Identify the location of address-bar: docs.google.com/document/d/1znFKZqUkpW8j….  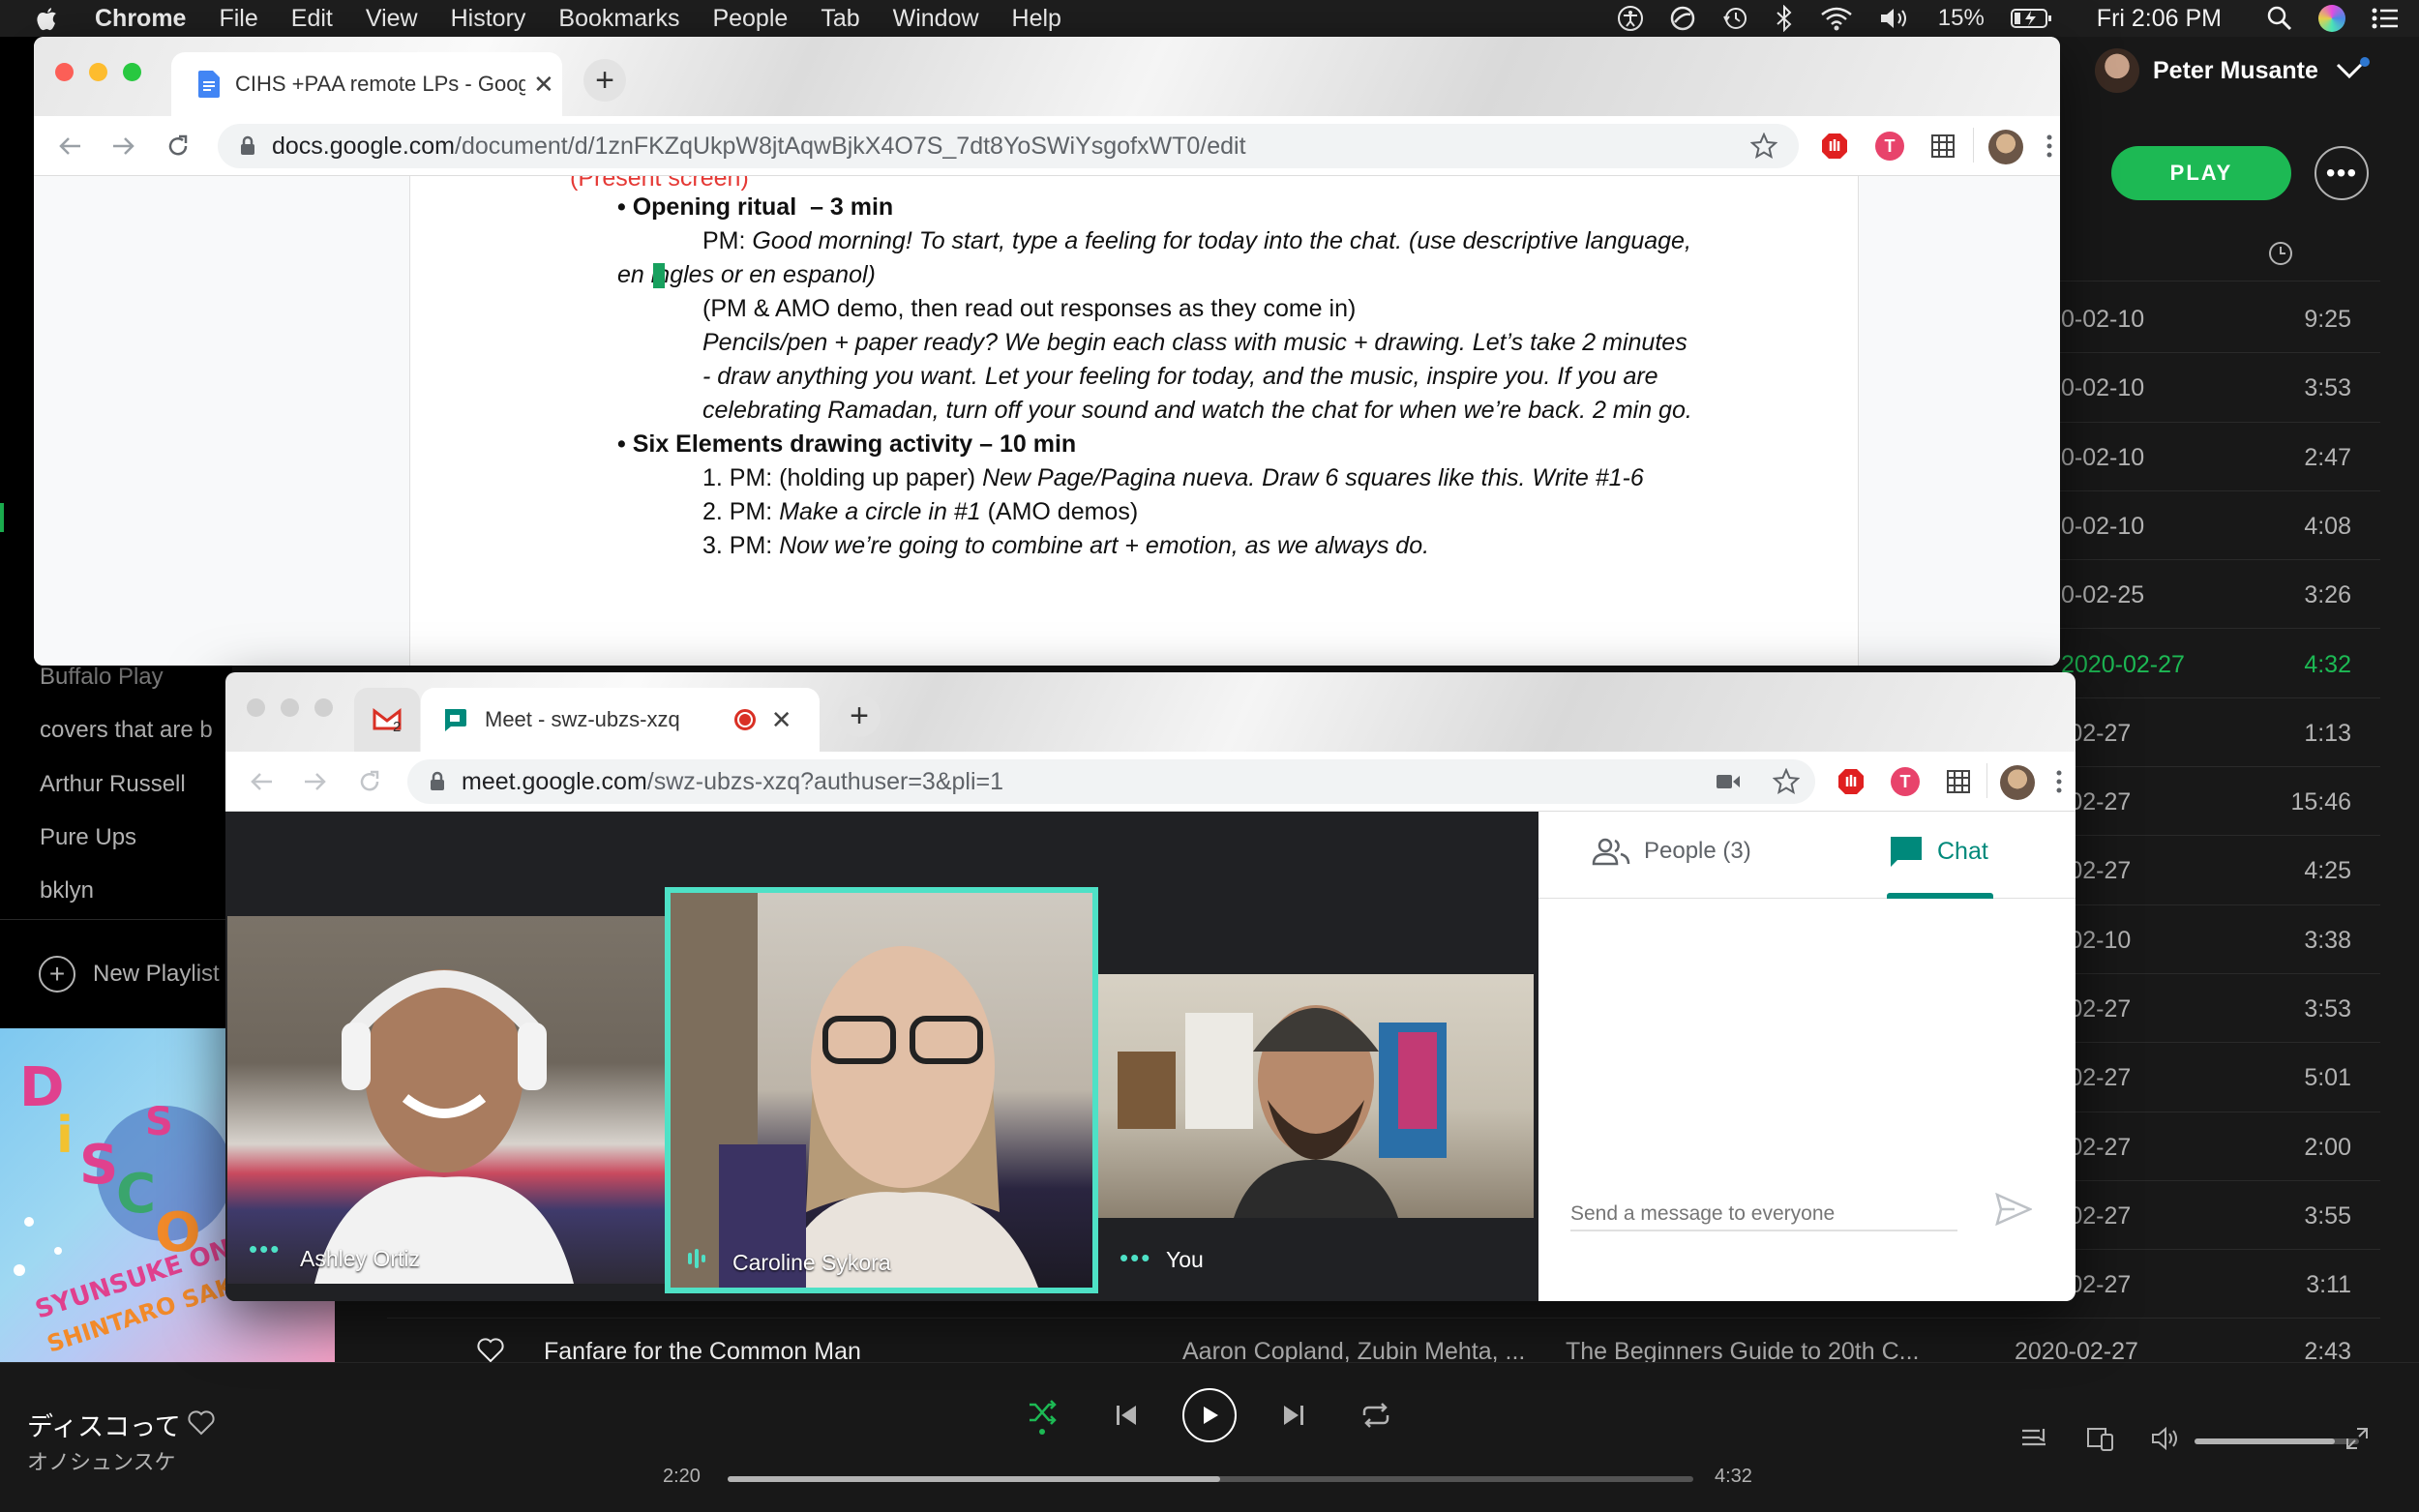
(1009, 146).